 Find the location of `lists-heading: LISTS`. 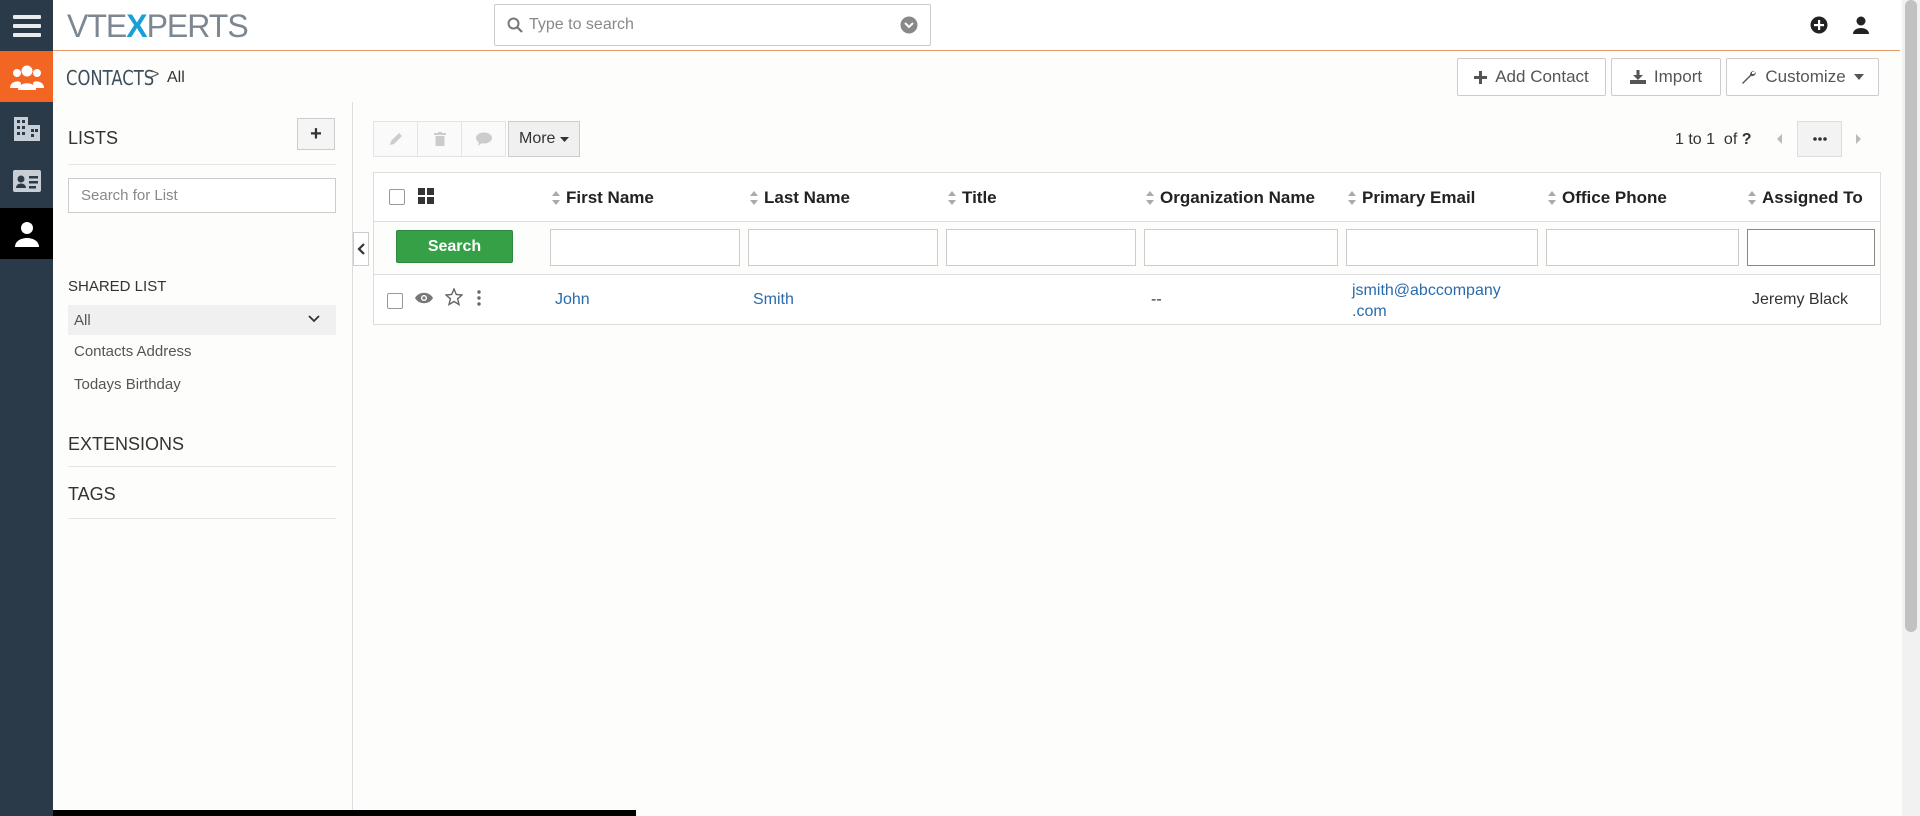

lists-heading: LISTS is located at coordinates (93, 138).